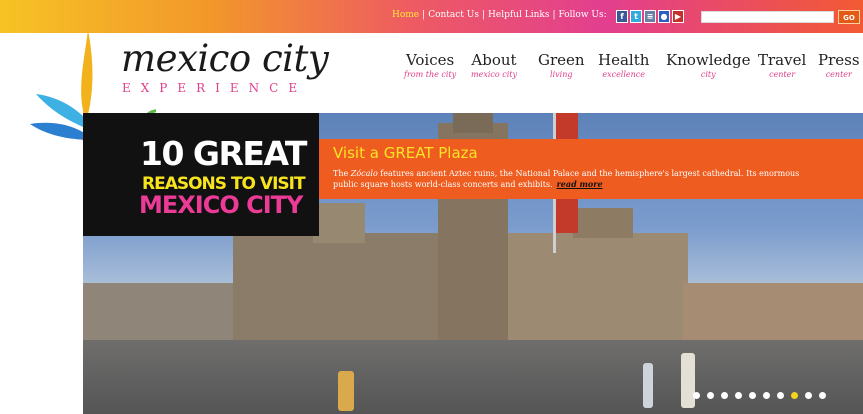 This screenshot has width=863, height=414. Describe the element at coordinates (518, 15) in the screenshot. I see `helpful-links-link: Helpful Links` at that location.